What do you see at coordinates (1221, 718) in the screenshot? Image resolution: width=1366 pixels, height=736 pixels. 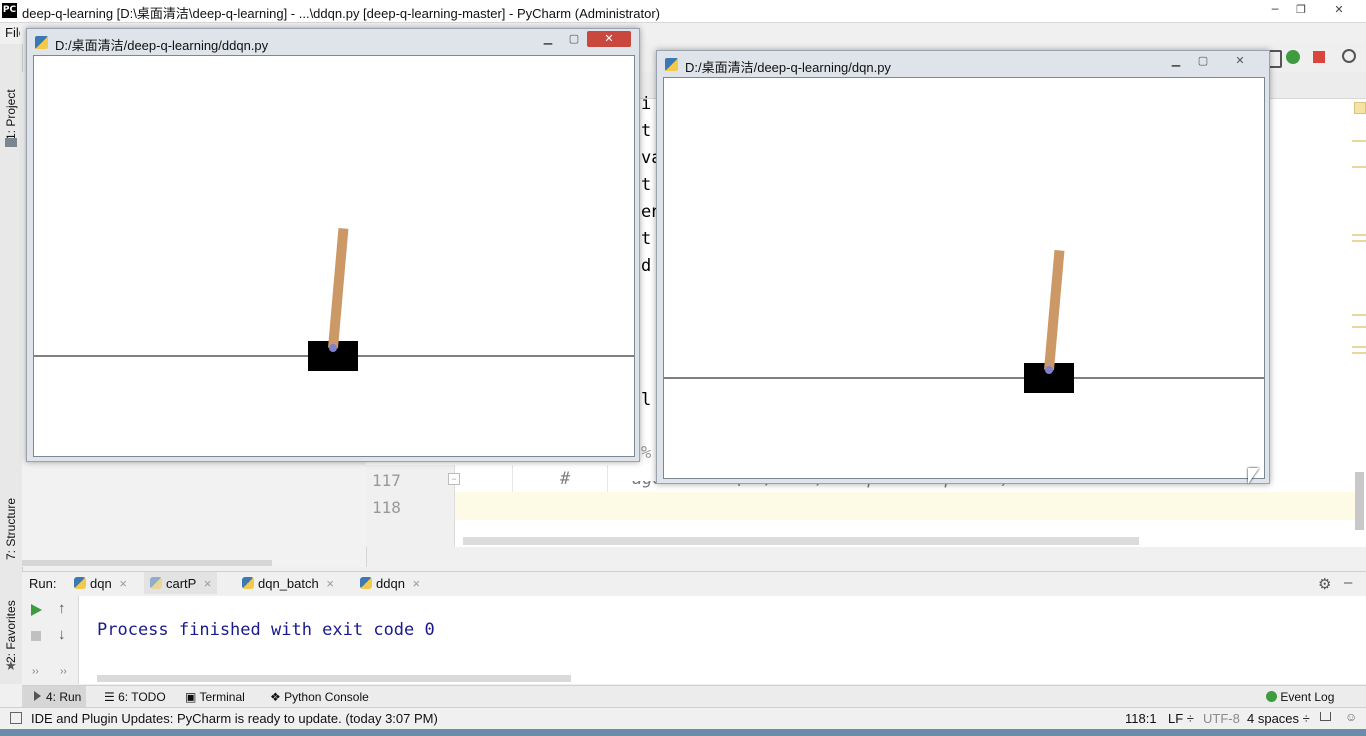 I see `file-encoding: UTF-8` at bounding box center [1221, 718].